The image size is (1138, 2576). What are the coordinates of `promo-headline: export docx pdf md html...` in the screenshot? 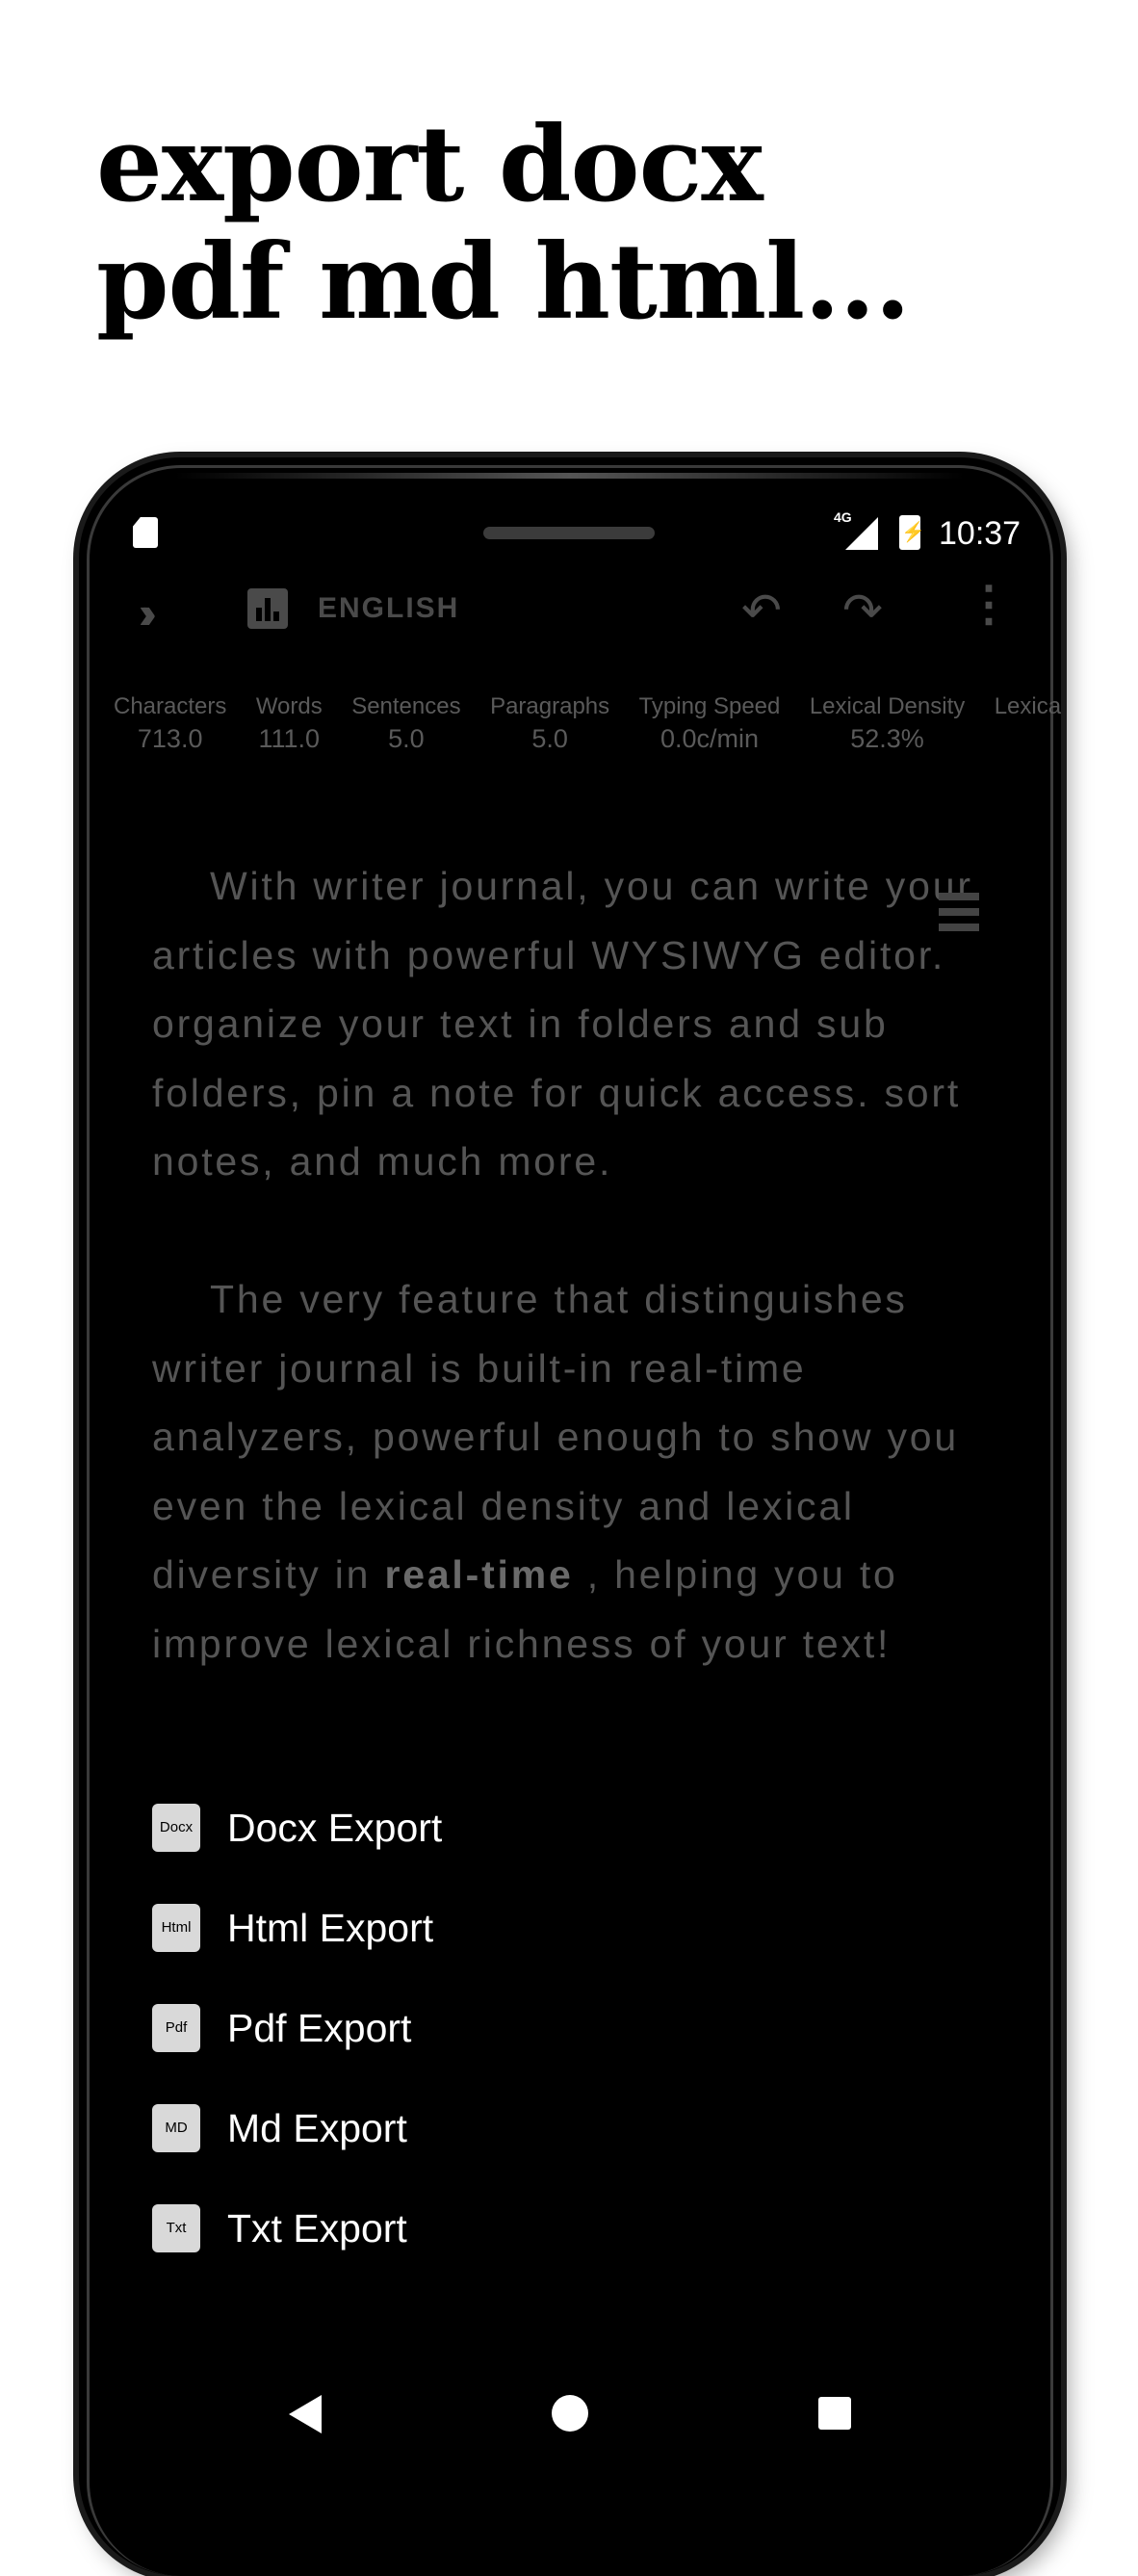 It's located at (577, 223).